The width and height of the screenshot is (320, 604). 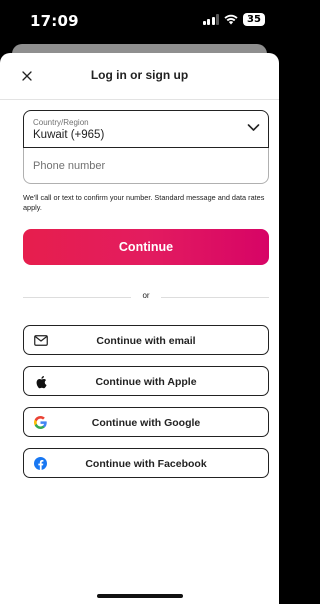 I want to click on home-indicator, so click(x=140, y=596).